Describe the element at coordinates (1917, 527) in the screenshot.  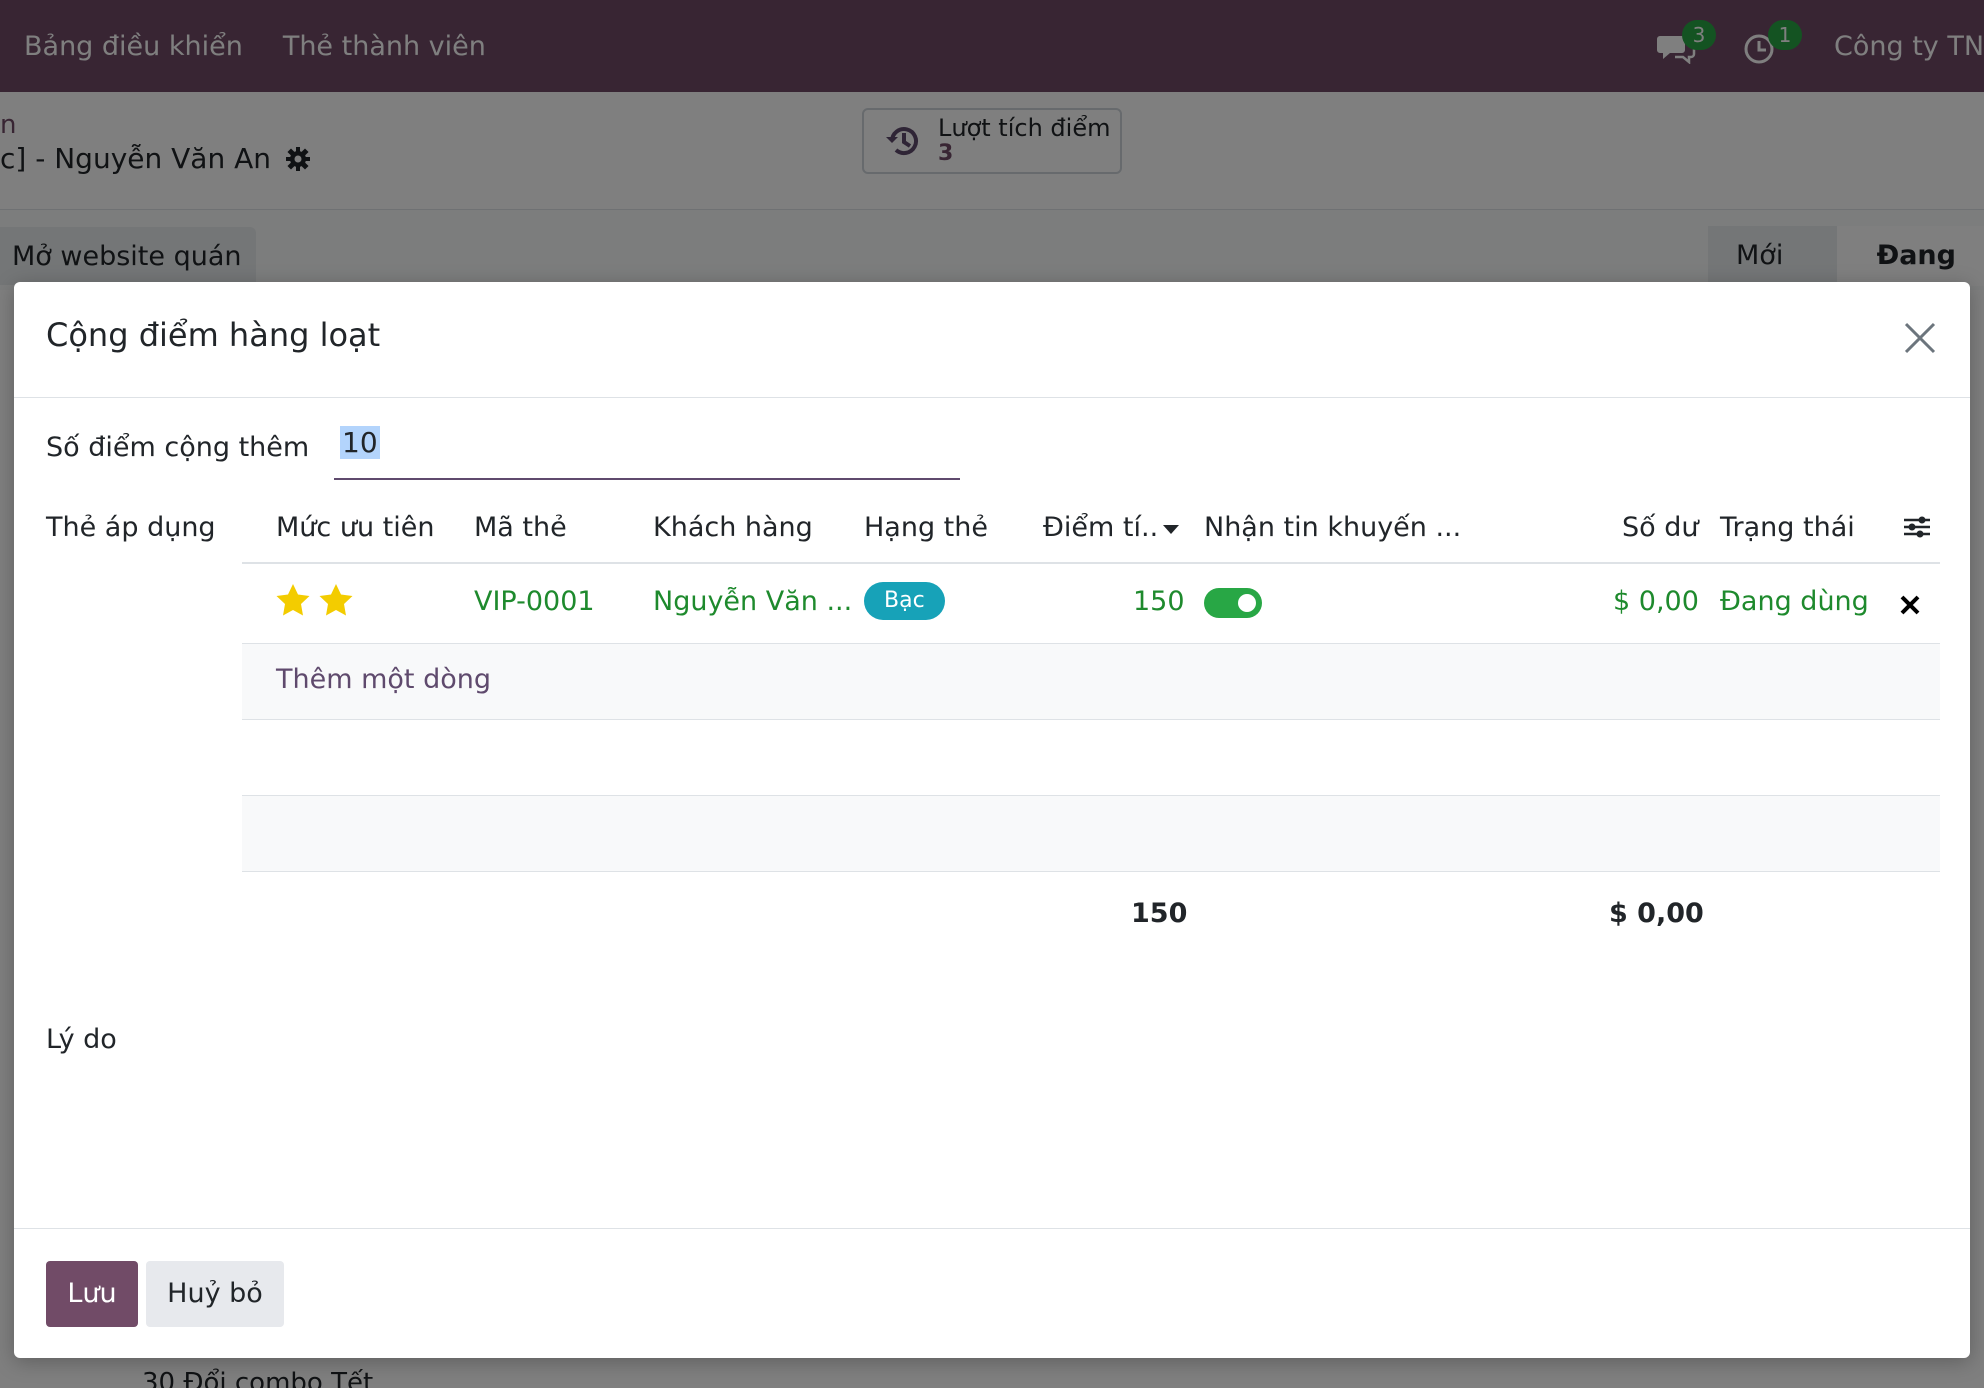
I see `column-settings-icon` at that location.